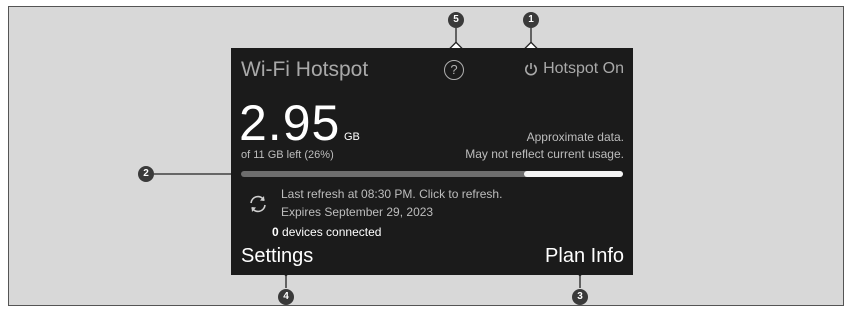 This screenshot has width=852, height=312. I want to click on data-remaining-subtext: of 11 GB left (26%), so click(287, 155).